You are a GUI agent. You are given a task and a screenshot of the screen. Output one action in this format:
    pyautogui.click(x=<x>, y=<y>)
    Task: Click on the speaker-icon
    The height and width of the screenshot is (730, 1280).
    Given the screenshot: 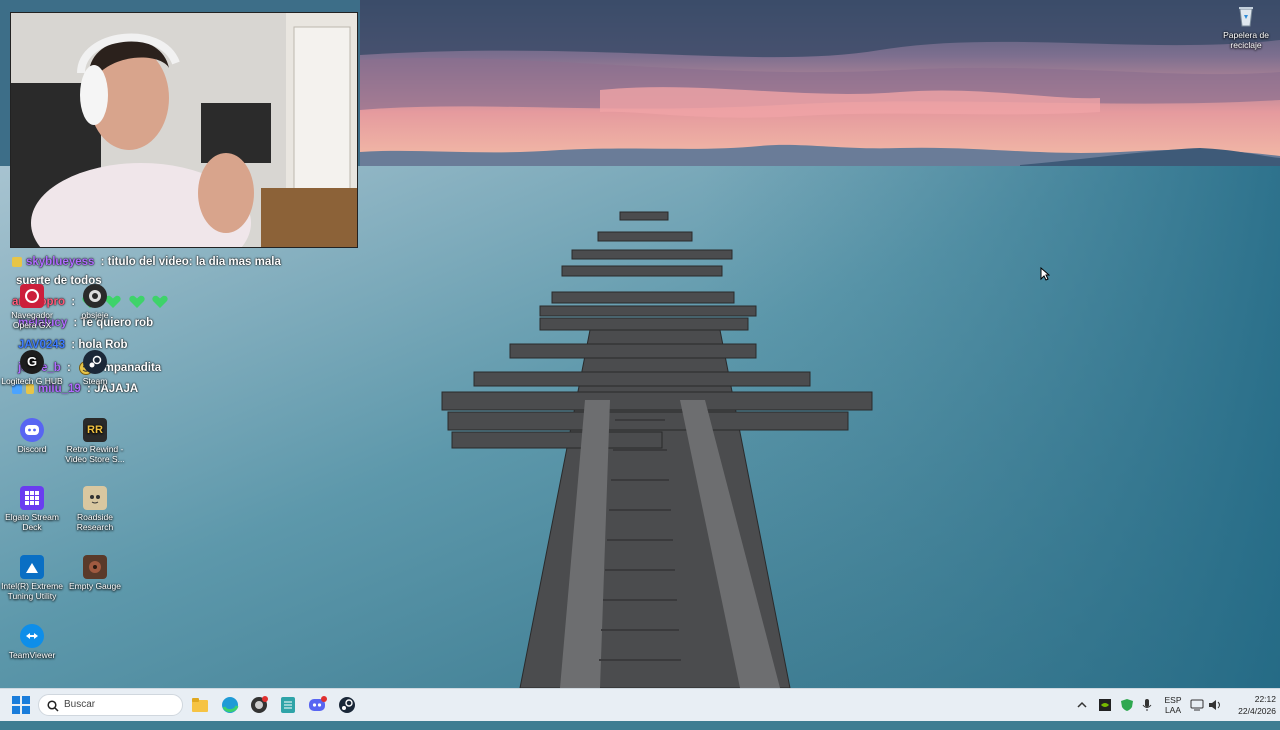 What is the action you would take?
    pyautogui.click(x=1214, y=705)
    